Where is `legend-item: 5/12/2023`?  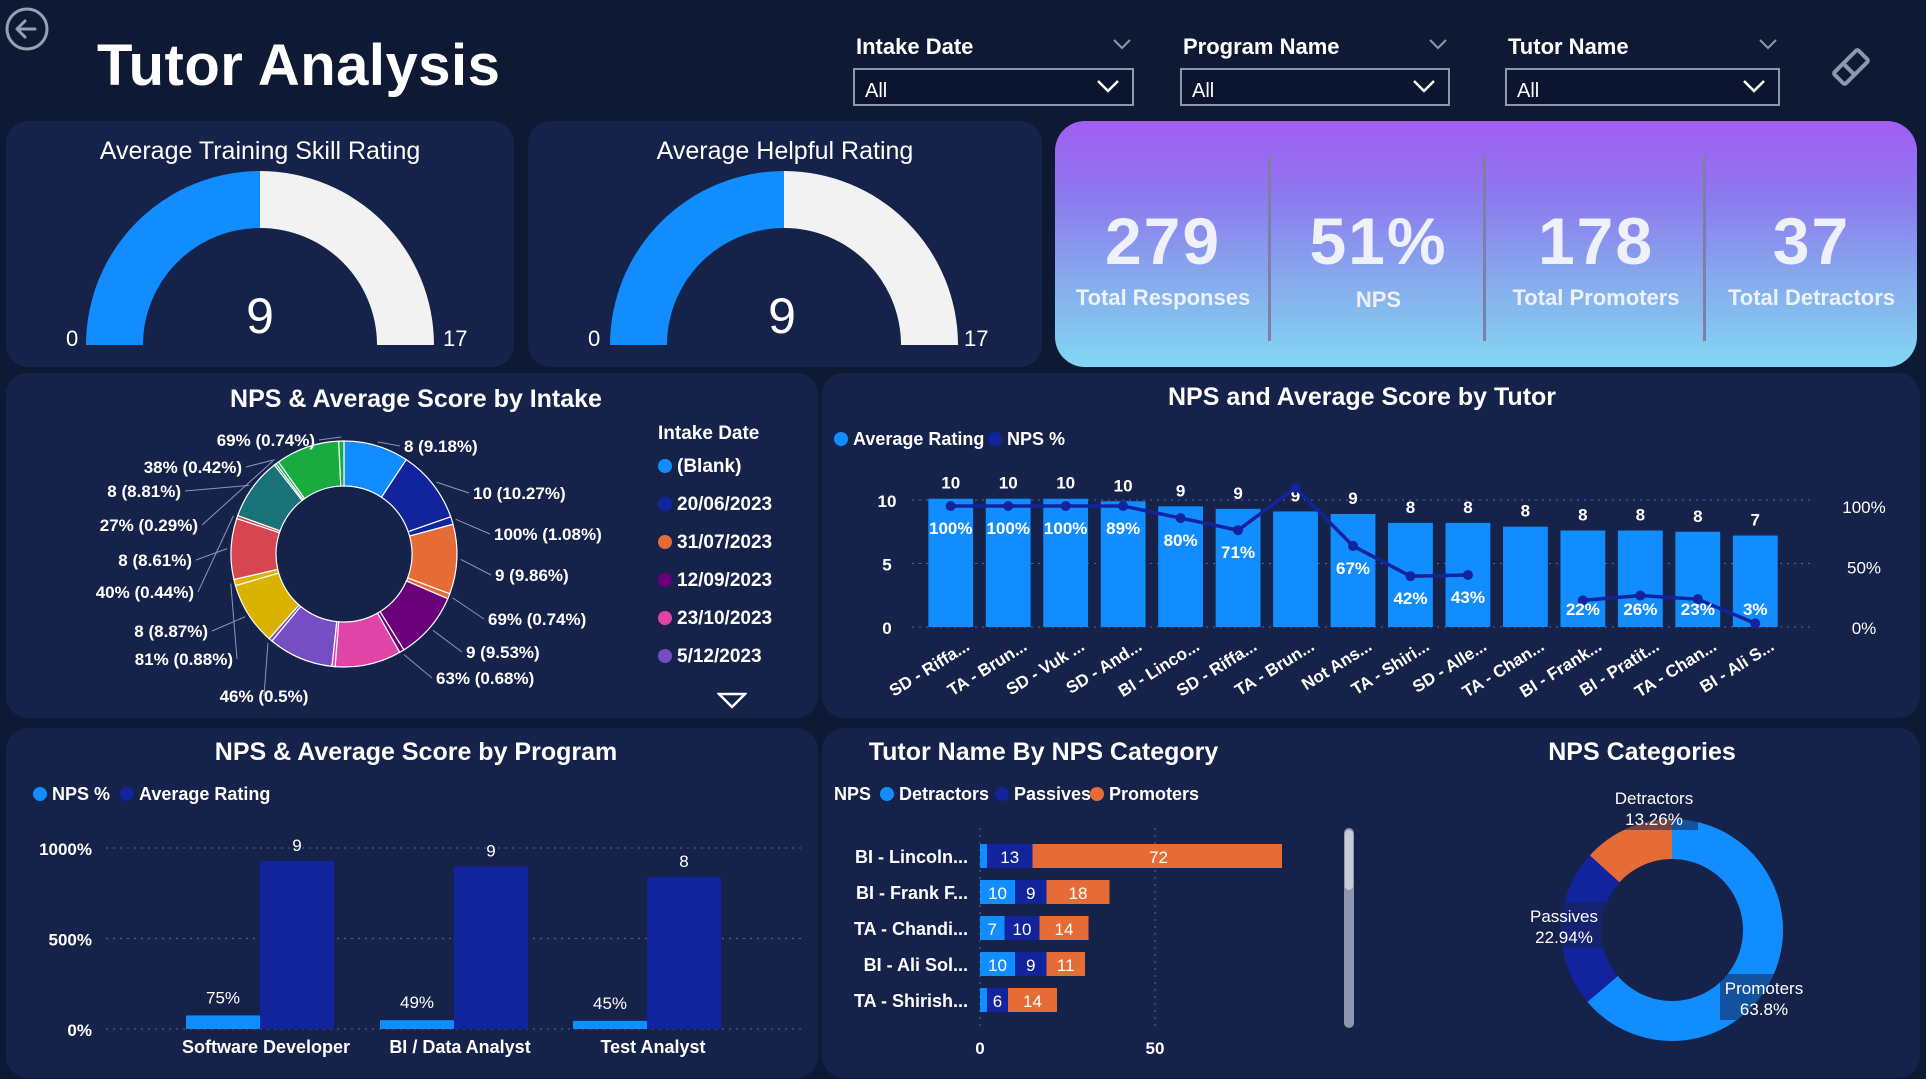
legend-item: 5/12/2023 is located at coordinates (710, 657).